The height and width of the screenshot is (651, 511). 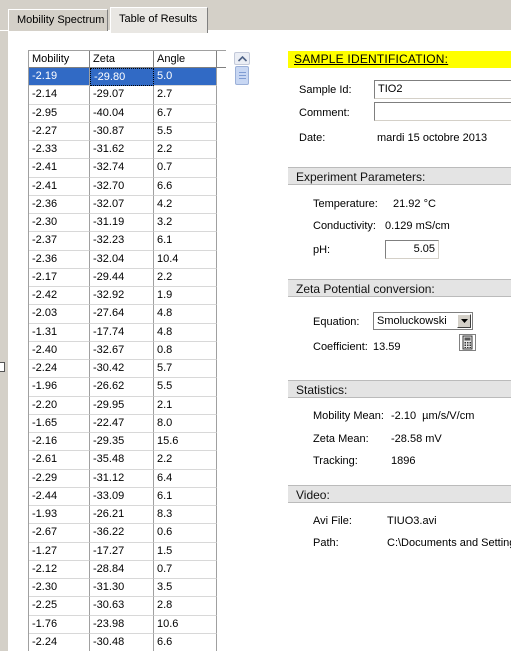 What do you see at coordinates (122, 551) in the screenshot?
I see `zeta-cell: -17.27` at bounding box center [122, 551].